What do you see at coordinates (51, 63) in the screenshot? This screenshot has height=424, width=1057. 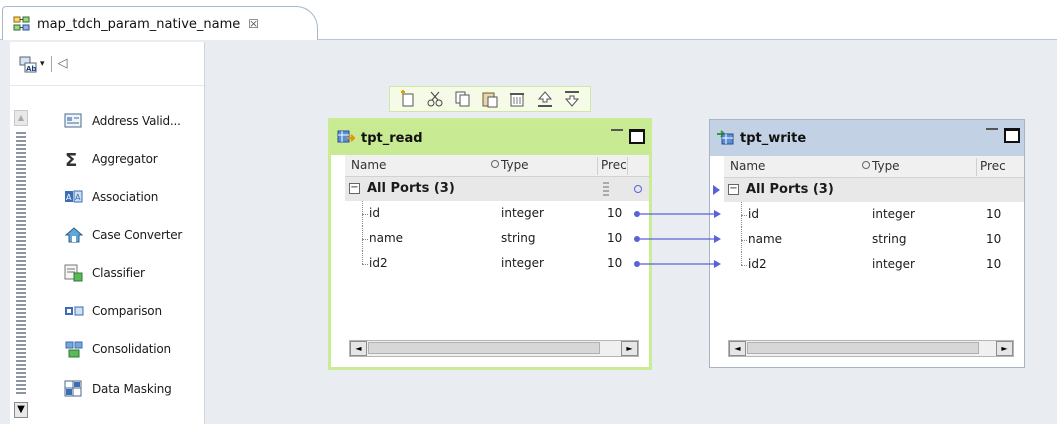 I see `toolbar-separator` at bounding box center [51, 63].